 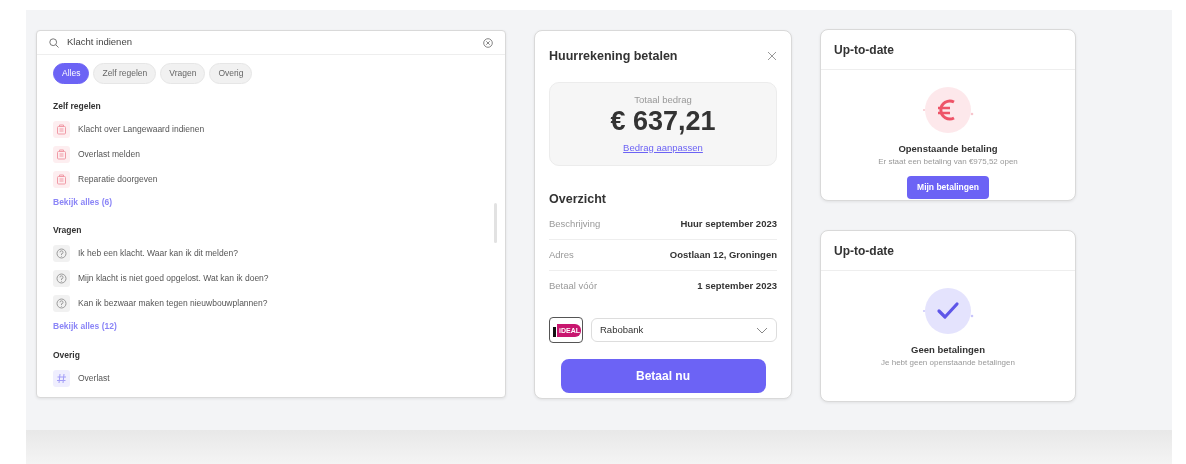 What do you see at coordinates (948, 350) in the screenshot?
I see `status-heading: Geen betalingen` at bounding box center [948, 350].